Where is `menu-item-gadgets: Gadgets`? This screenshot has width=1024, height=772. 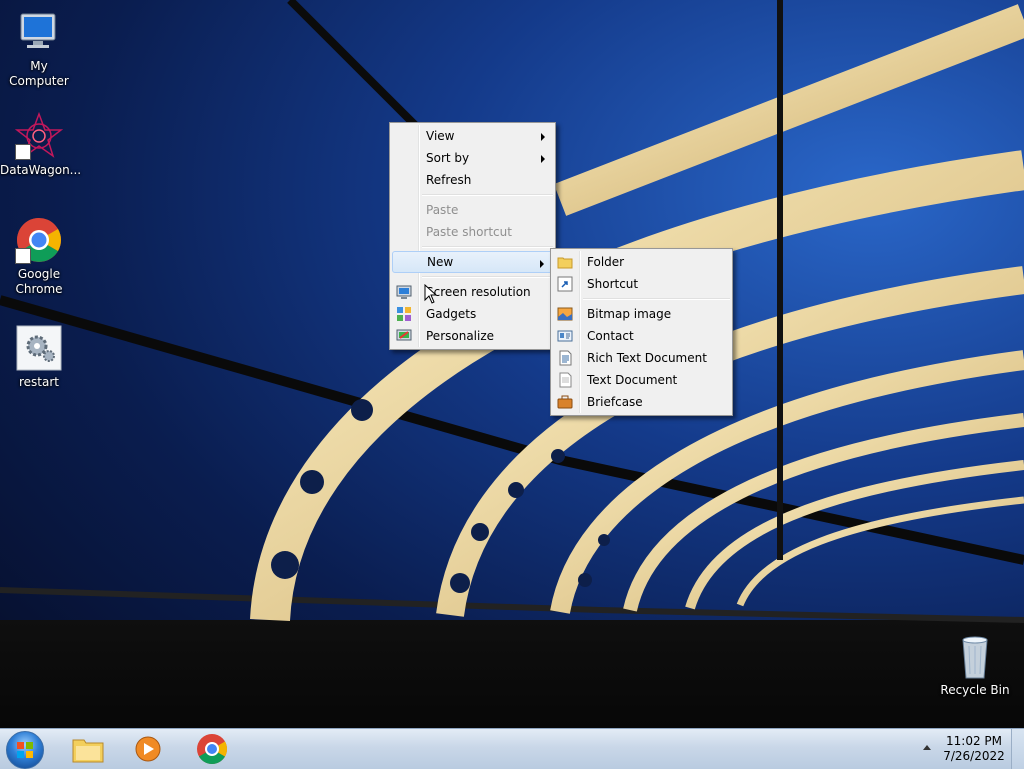
menu-item-gadgets: Gadgets is located at coordinates (472, 314).